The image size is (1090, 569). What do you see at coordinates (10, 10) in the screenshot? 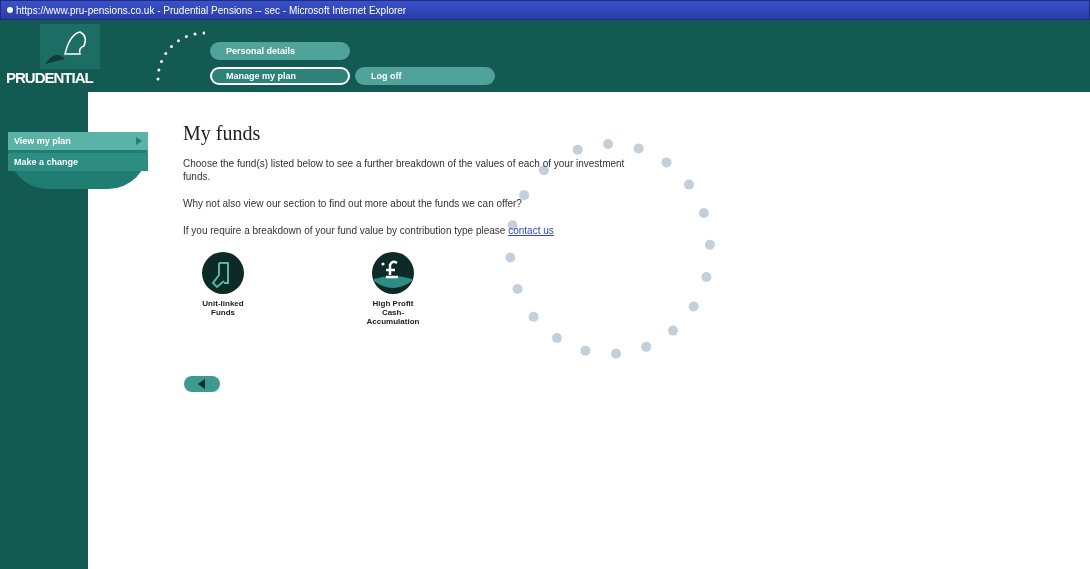
I see `browser-icon` at bounding box center [10, 10].